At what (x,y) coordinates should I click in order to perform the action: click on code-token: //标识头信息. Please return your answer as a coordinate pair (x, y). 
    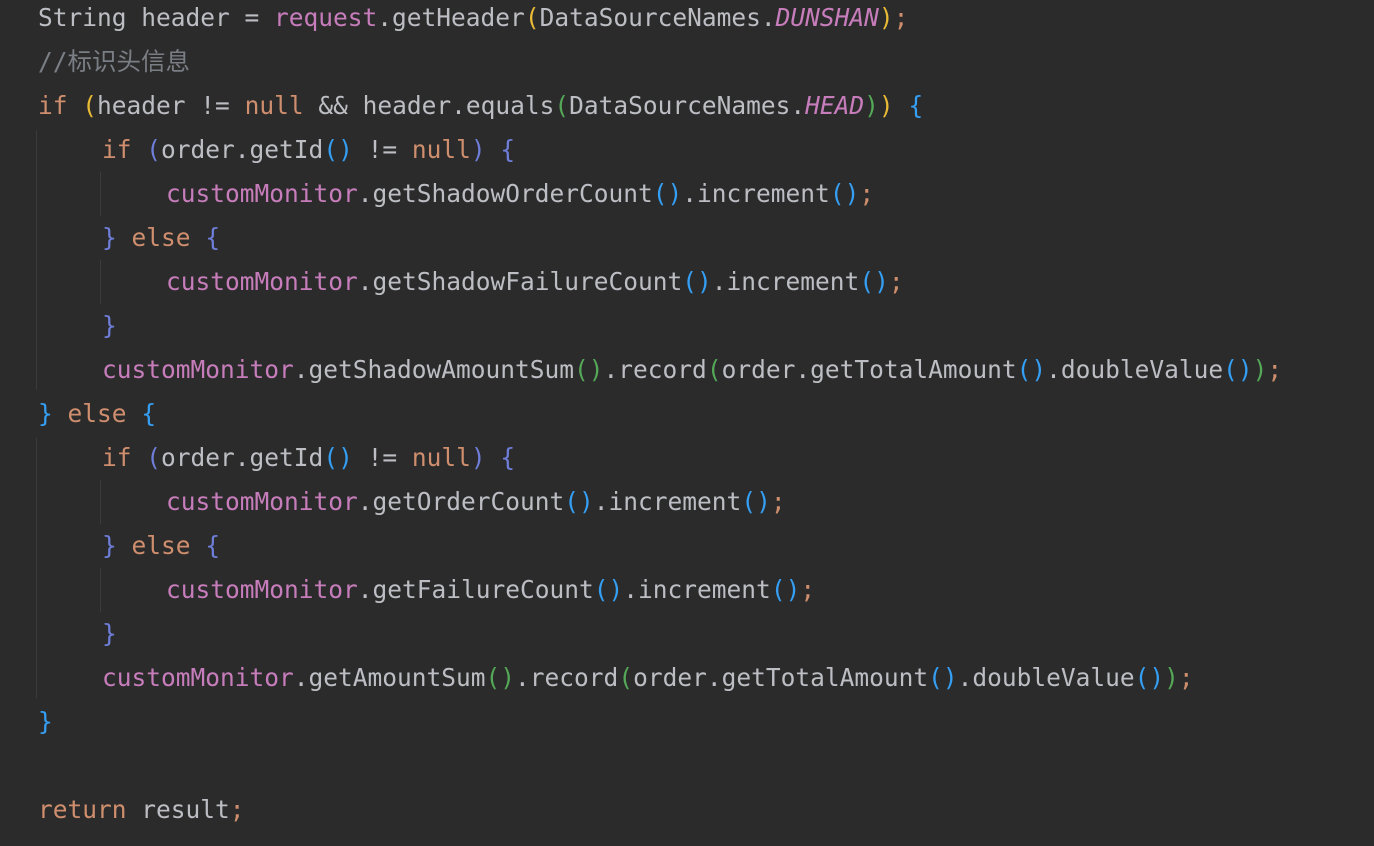
    Looking at the image, I should click on (114, 61).